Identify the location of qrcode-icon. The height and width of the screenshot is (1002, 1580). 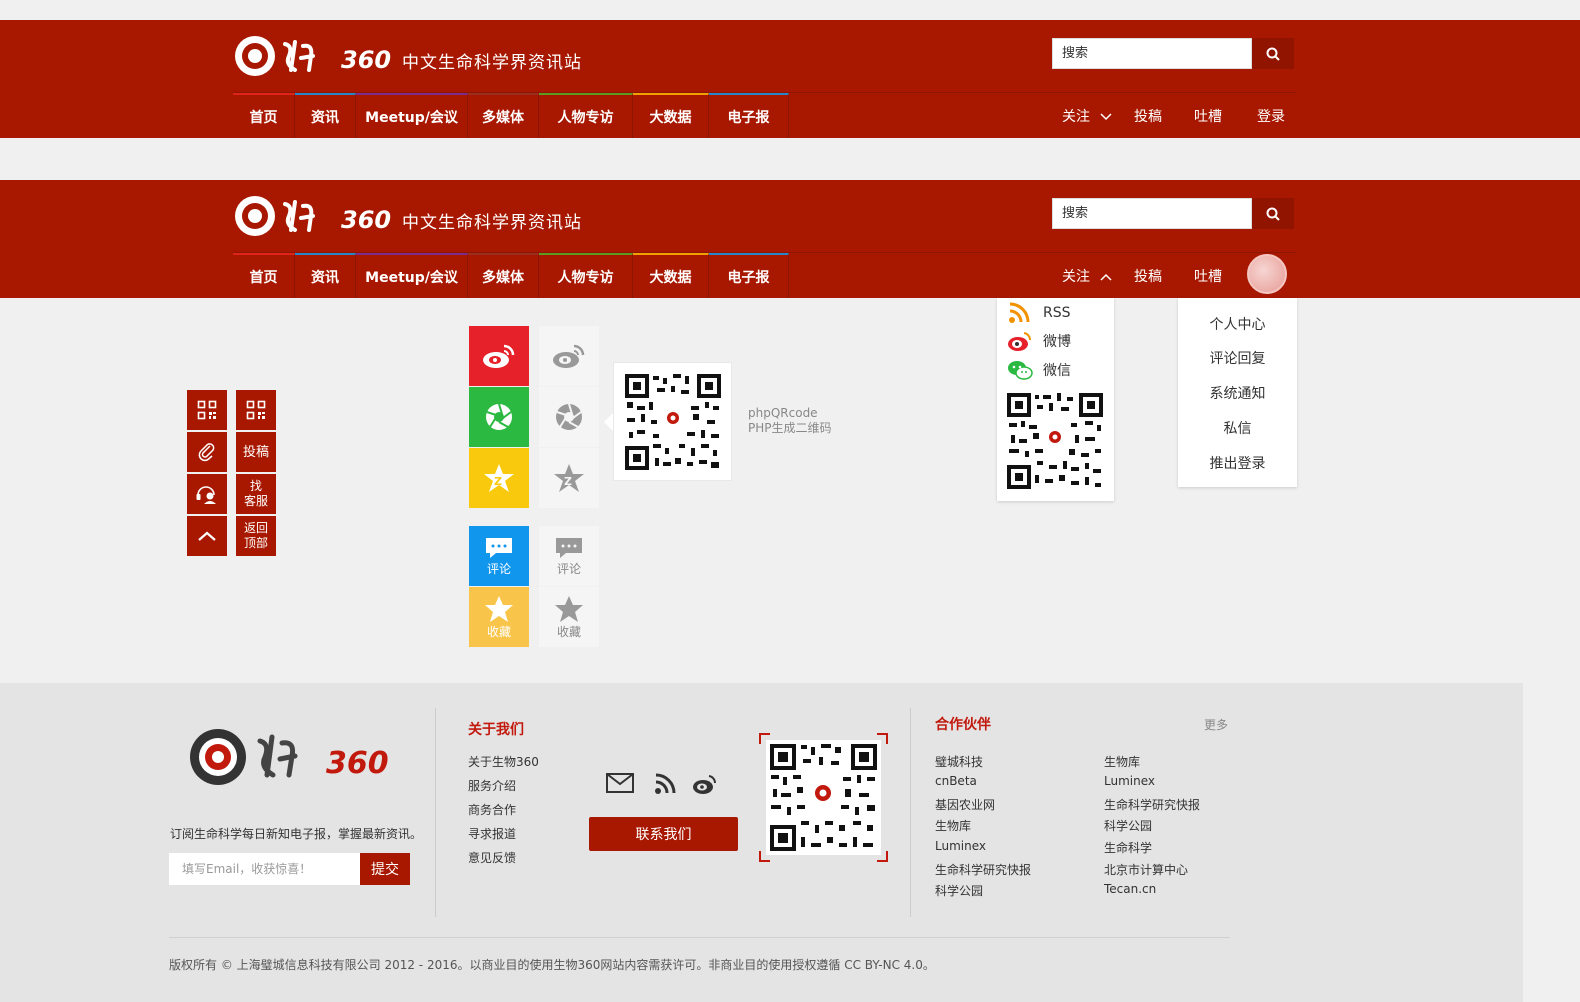
(823, 797).